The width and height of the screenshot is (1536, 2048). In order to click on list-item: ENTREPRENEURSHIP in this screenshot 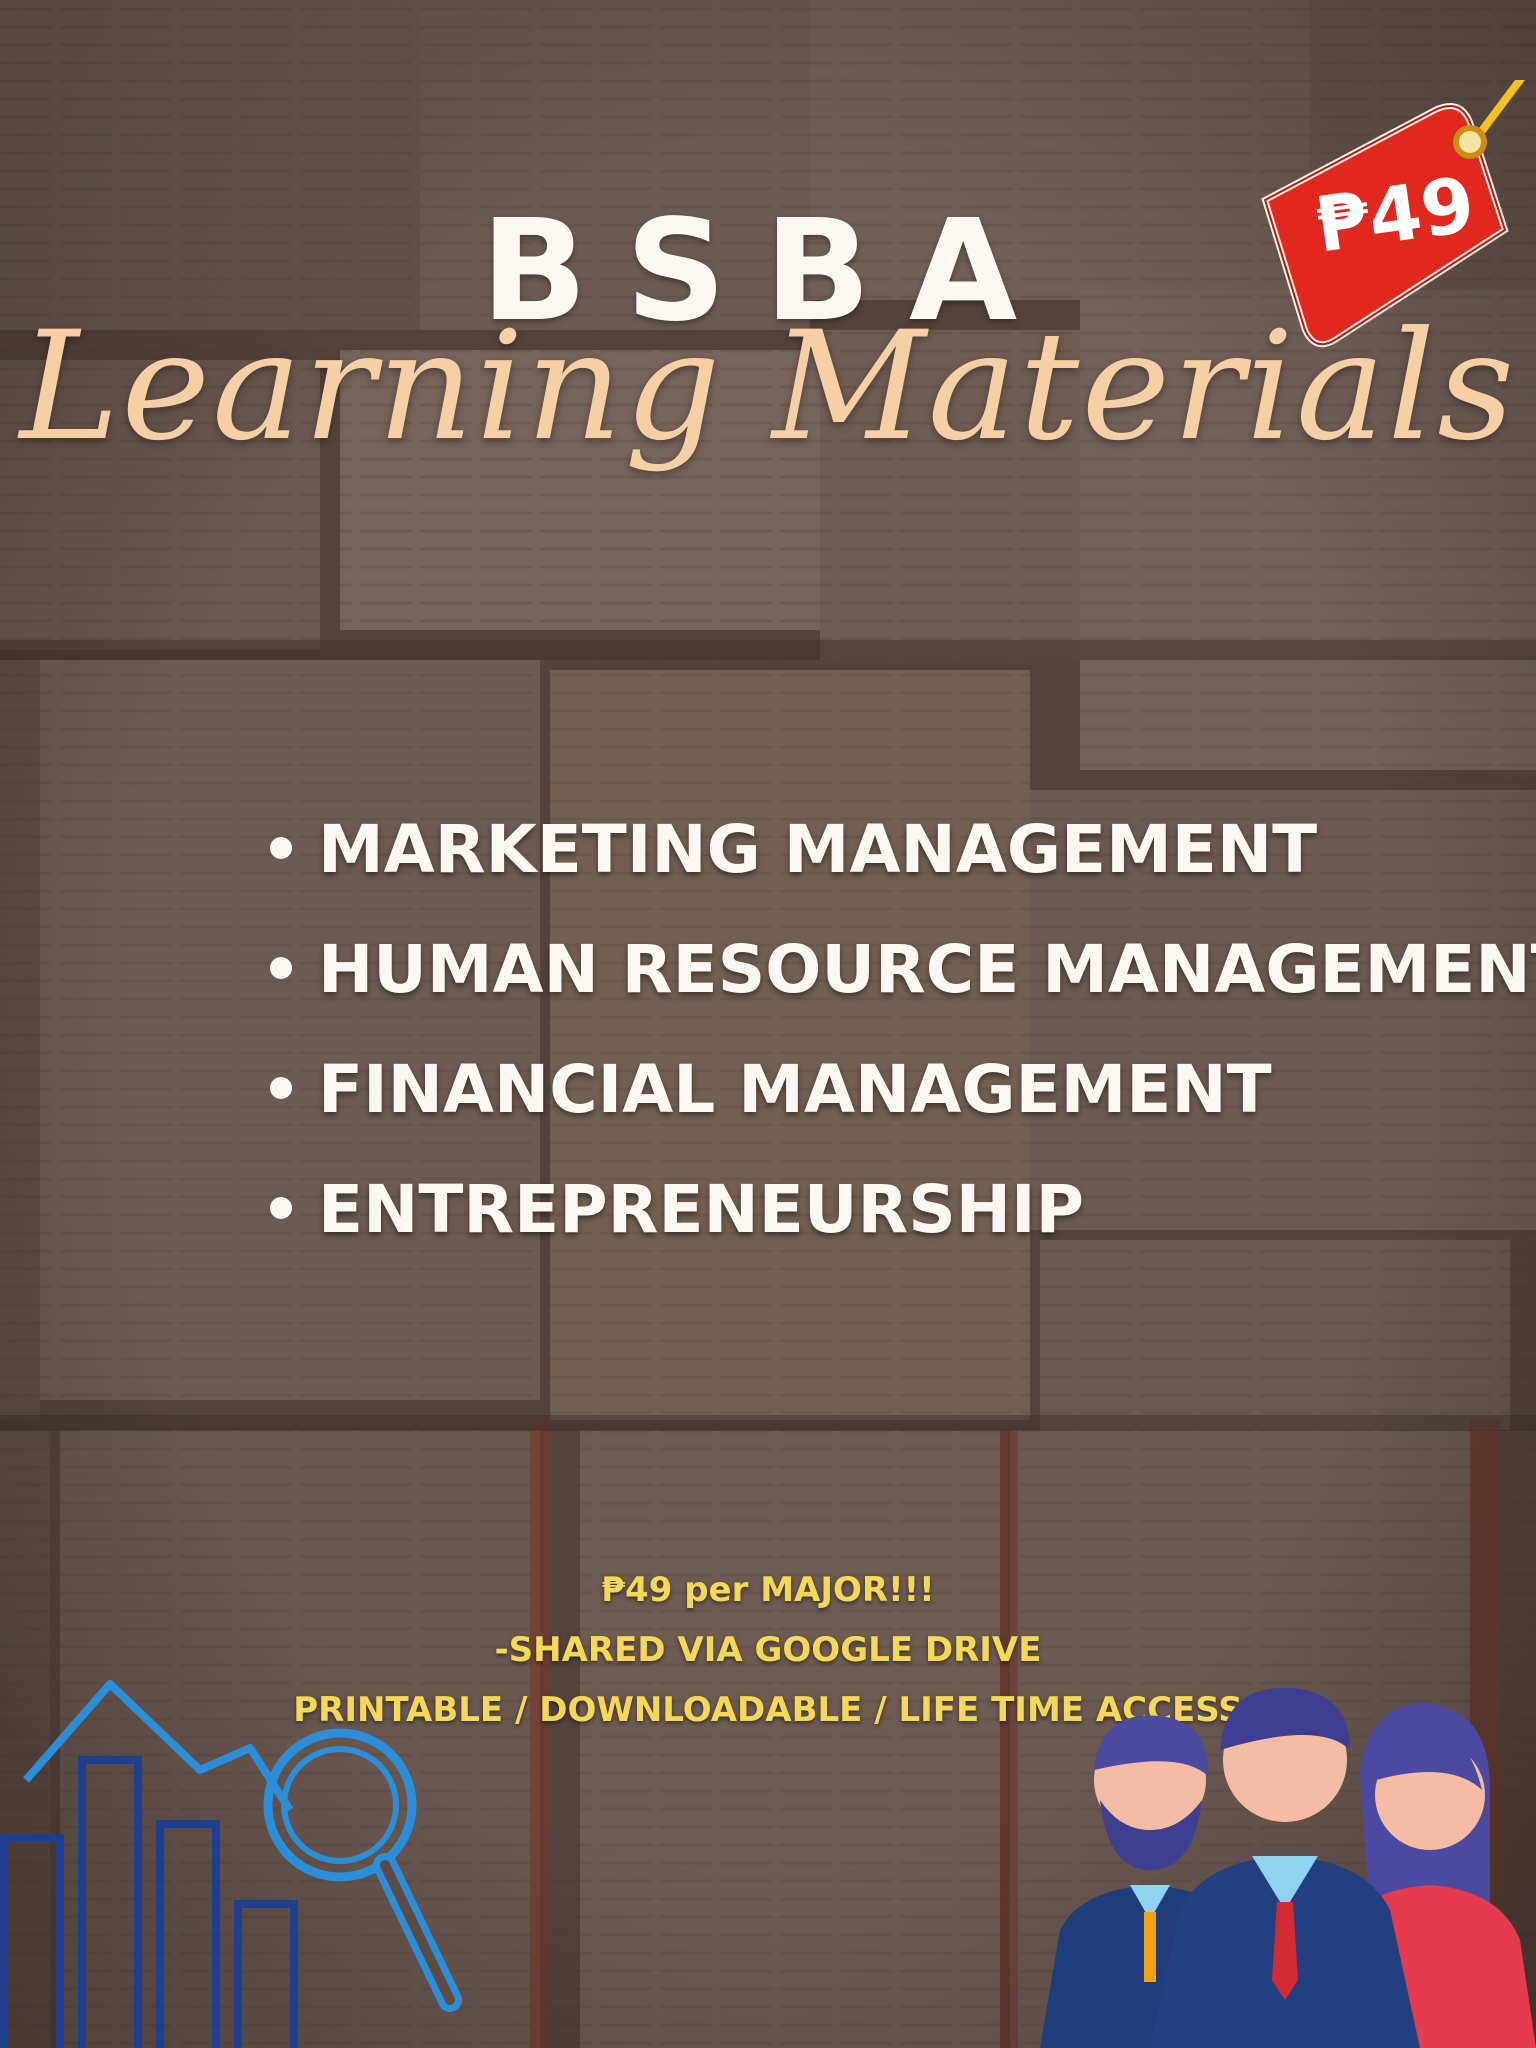, I will do `click(903, 1210)`.